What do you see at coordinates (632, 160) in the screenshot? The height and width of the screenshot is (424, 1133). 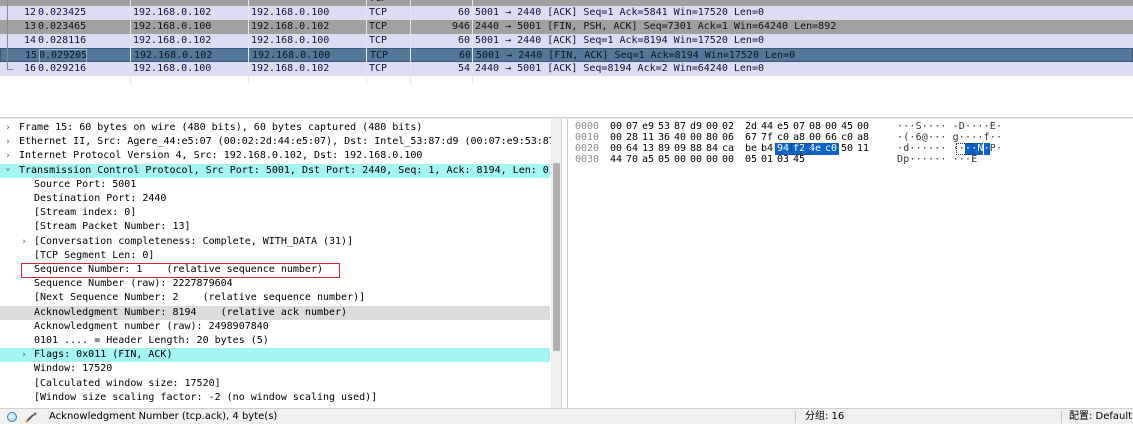 I see `hex-byte: 70` at bounding box center [632, 160].